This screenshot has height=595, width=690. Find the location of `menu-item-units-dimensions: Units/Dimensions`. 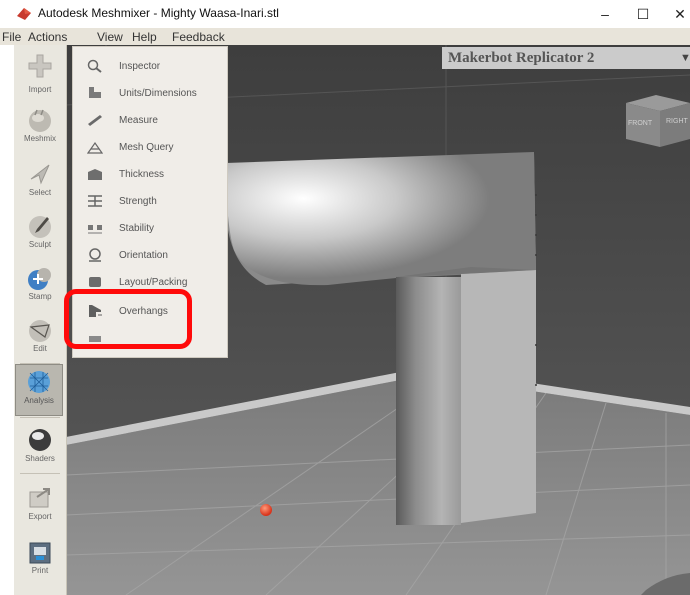

menu-item-units-dimensions: Units/Dimensions is located at coordinates (150, 93).